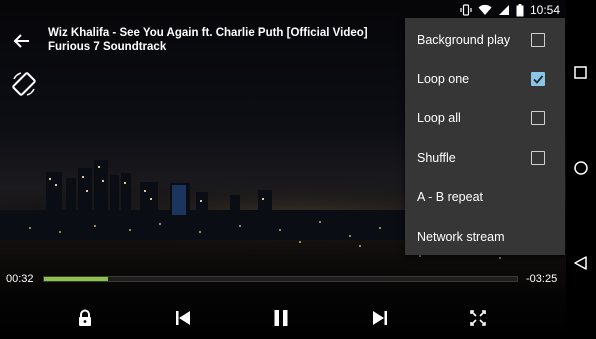  I want to click on menu-item-label: Background play, so click(464, 39).